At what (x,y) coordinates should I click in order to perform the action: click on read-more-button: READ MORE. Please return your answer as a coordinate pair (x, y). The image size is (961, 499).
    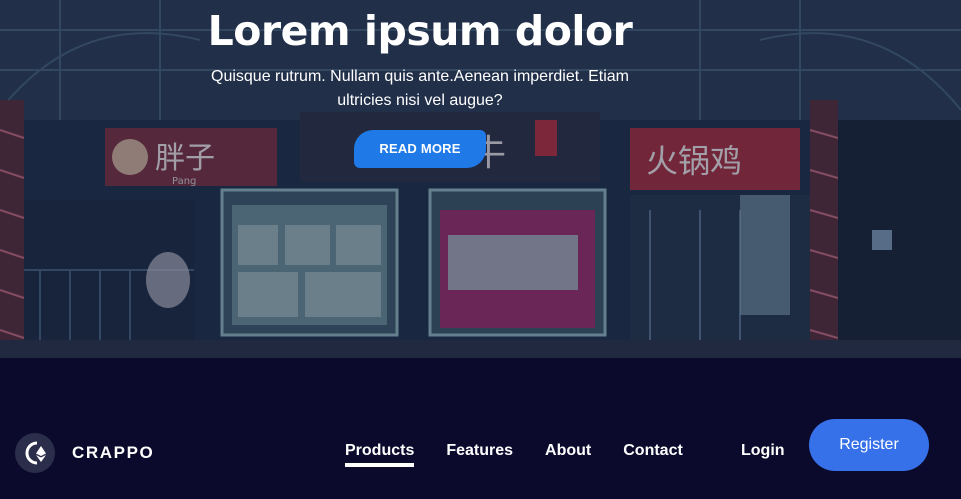
    Looking at the image, I should click on (420, 149).